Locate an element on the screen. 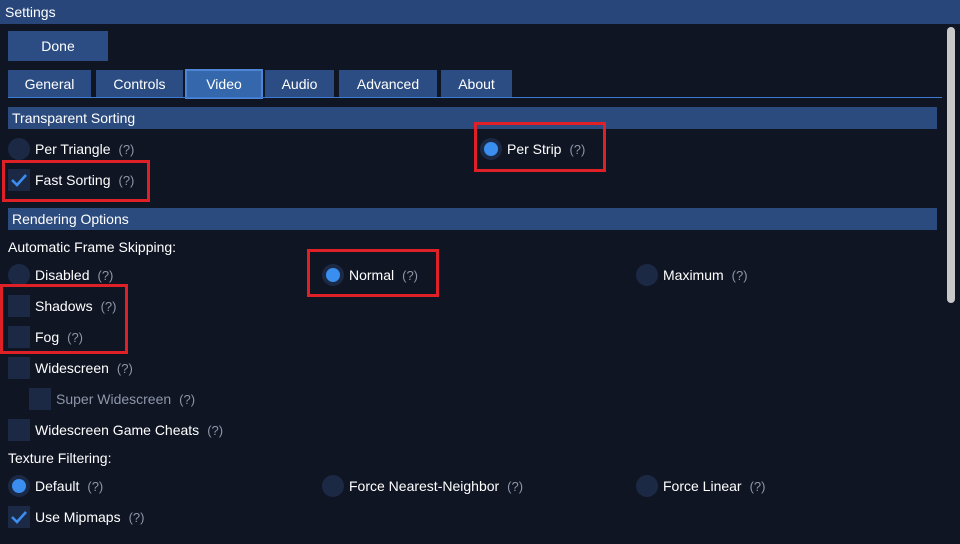 This screenshot has width=960, height=544. tab-divider is located at coordinates (475, 97).